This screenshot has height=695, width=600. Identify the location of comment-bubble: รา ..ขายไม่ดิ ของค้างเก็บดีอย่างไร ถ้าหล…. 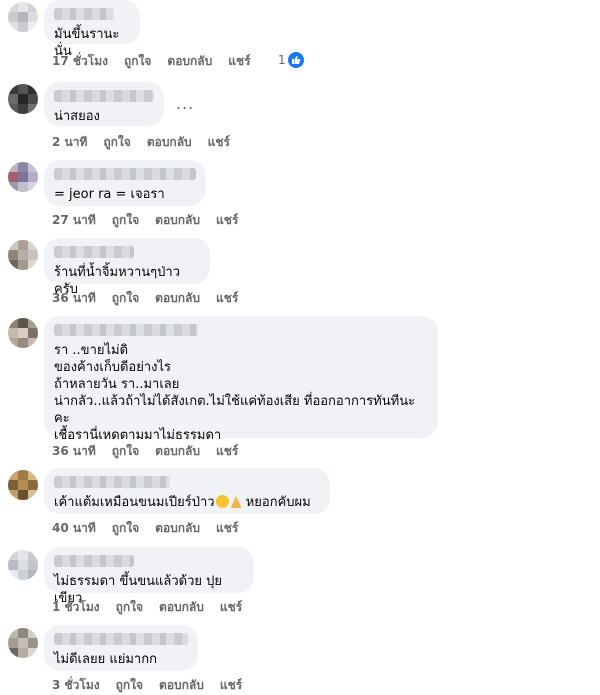
(241, 379).